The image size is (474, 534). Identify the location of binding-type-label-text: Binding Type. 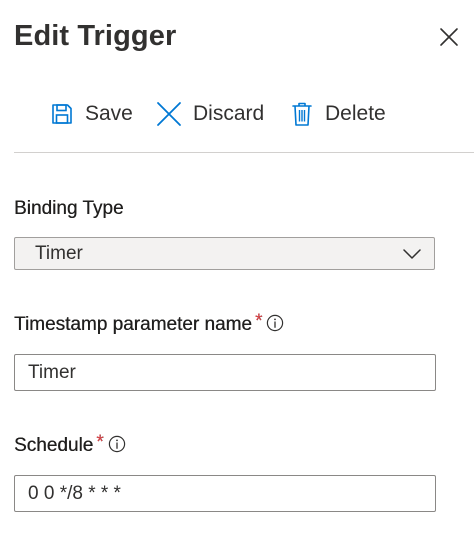
(69, 208).